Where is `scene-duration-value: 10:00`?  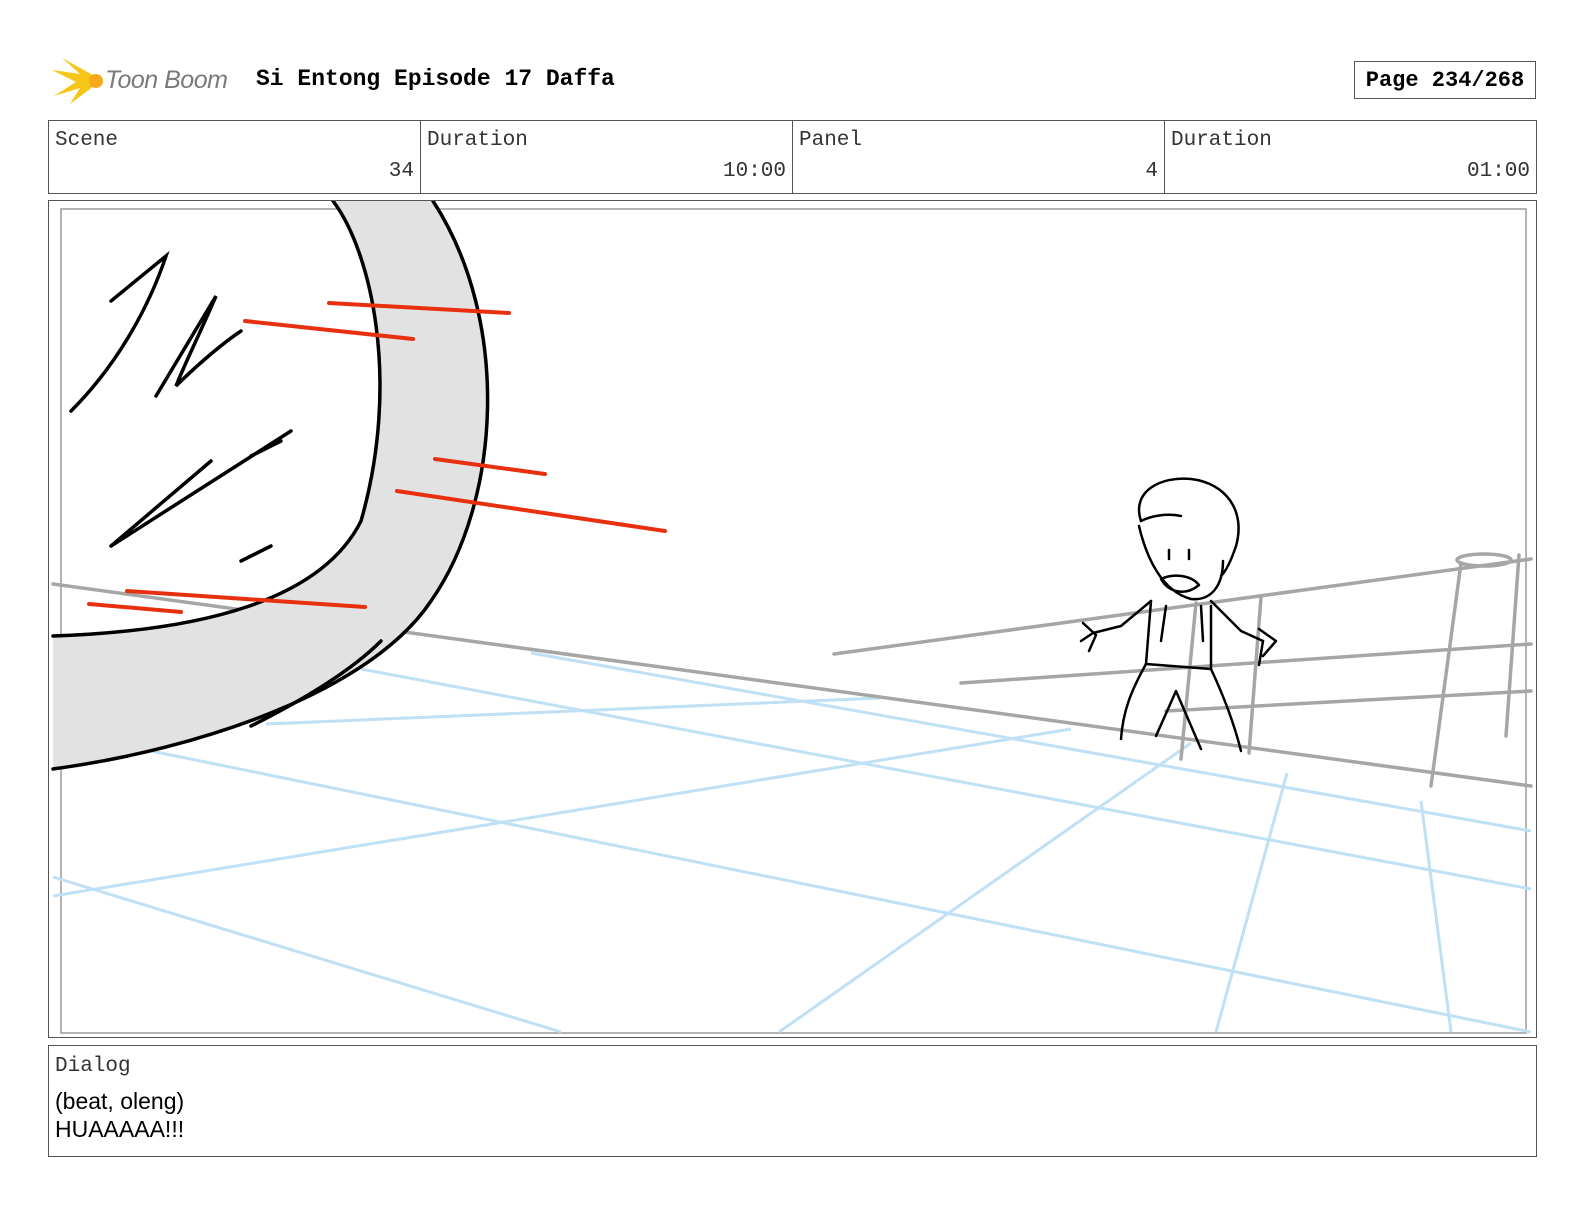
scene-duration-value: 10:00 is located at coordinates (754, 171).